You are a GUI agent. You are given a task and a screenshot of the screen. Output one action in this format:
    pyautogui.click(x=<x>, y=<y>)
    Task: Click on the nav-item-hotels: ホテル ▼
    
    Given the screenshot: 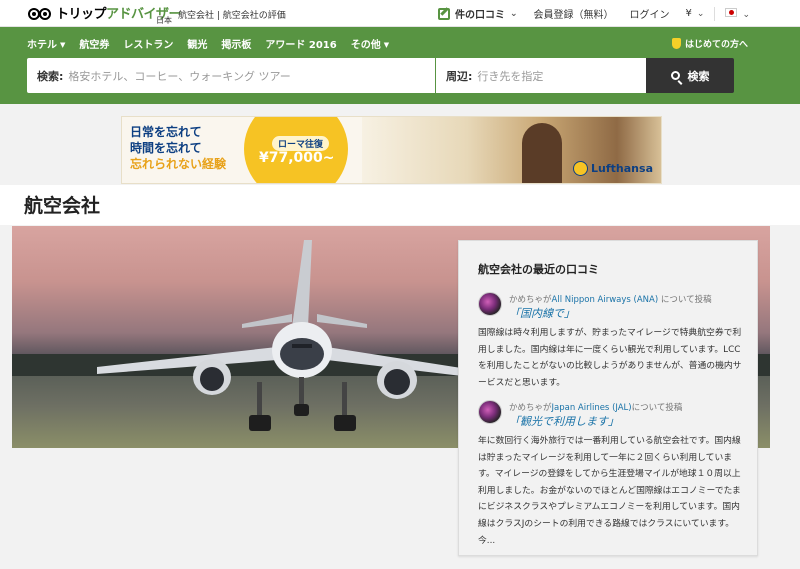 What is the action you would take?
    pyautogui.click(x=46, y=43)
    